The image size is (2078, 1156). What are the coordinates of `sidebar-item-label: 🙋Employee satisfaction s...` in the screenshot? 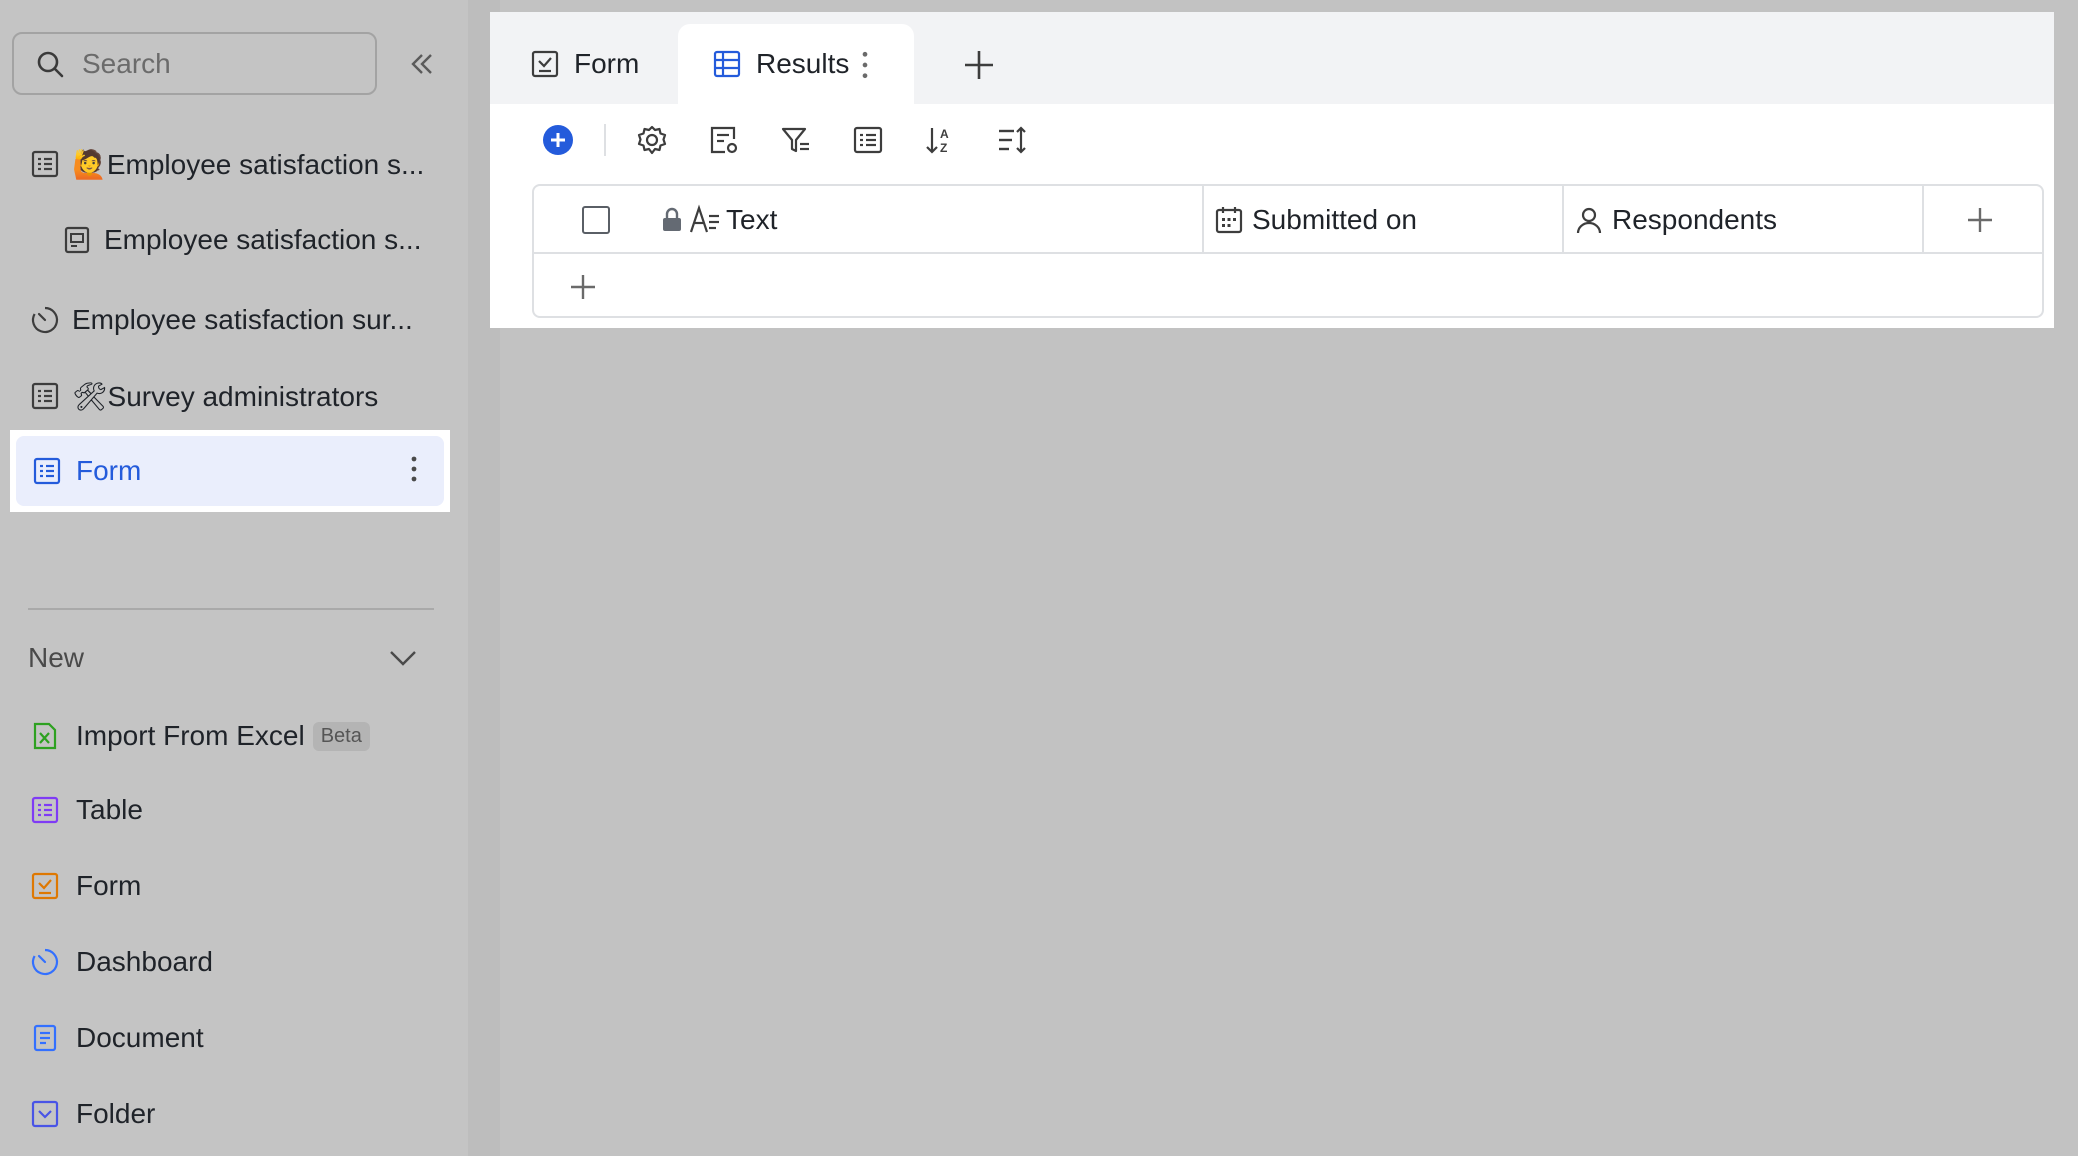 It's located at (248, 164).